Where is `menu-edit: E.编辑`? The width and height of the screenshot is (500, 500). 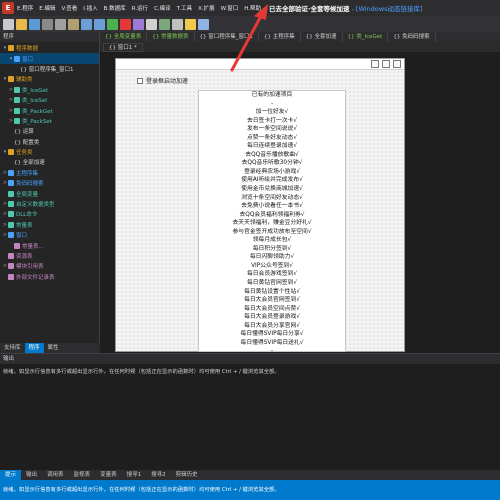 menu-edit: E.编辑 is located at coordinates (47, 8).